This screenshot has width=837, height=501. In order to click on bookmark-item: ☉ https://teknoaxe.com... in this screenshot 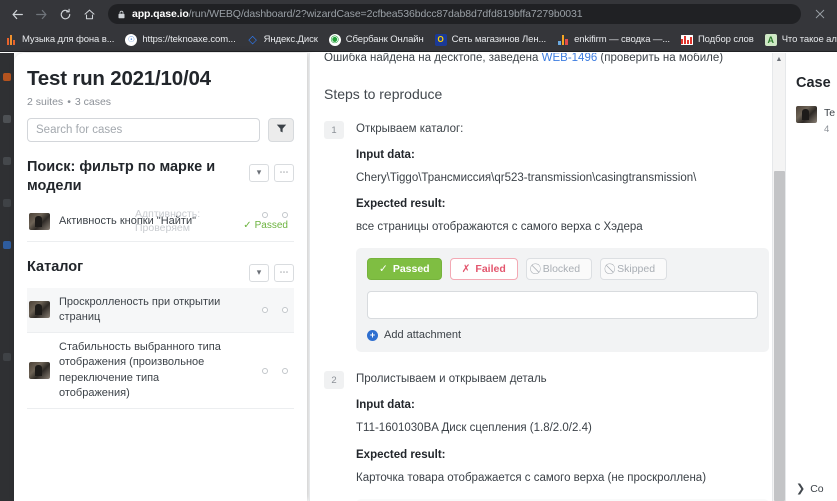, I will do `click(180, 39)`.